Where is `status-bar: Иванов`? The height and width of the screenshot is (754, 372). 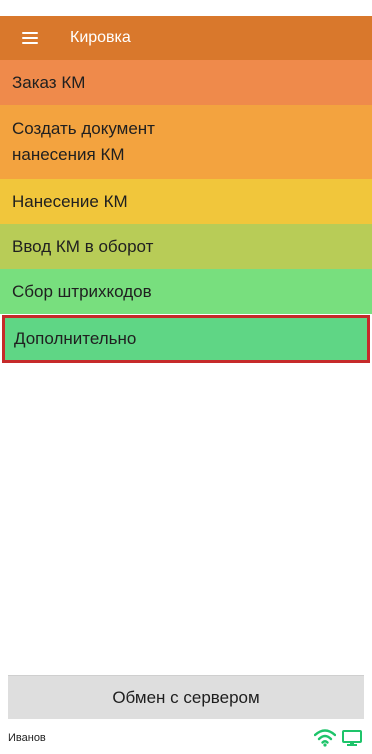 status-bar: Иванов is located at coordinates (186, 738).